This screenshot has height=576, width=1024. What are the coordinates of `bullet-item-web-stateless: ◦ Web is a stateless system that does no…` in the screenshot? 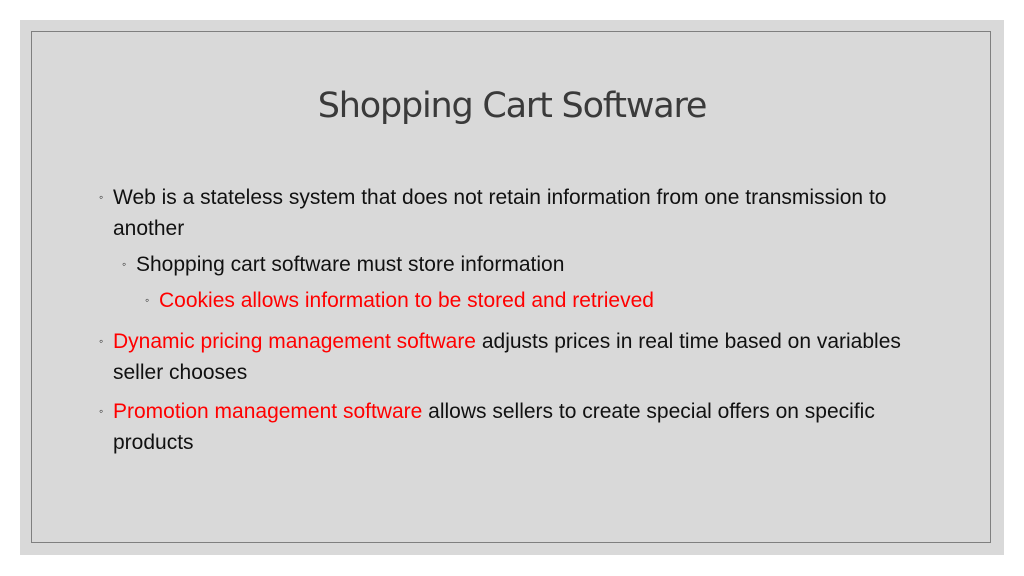 It's located at (516, 213).